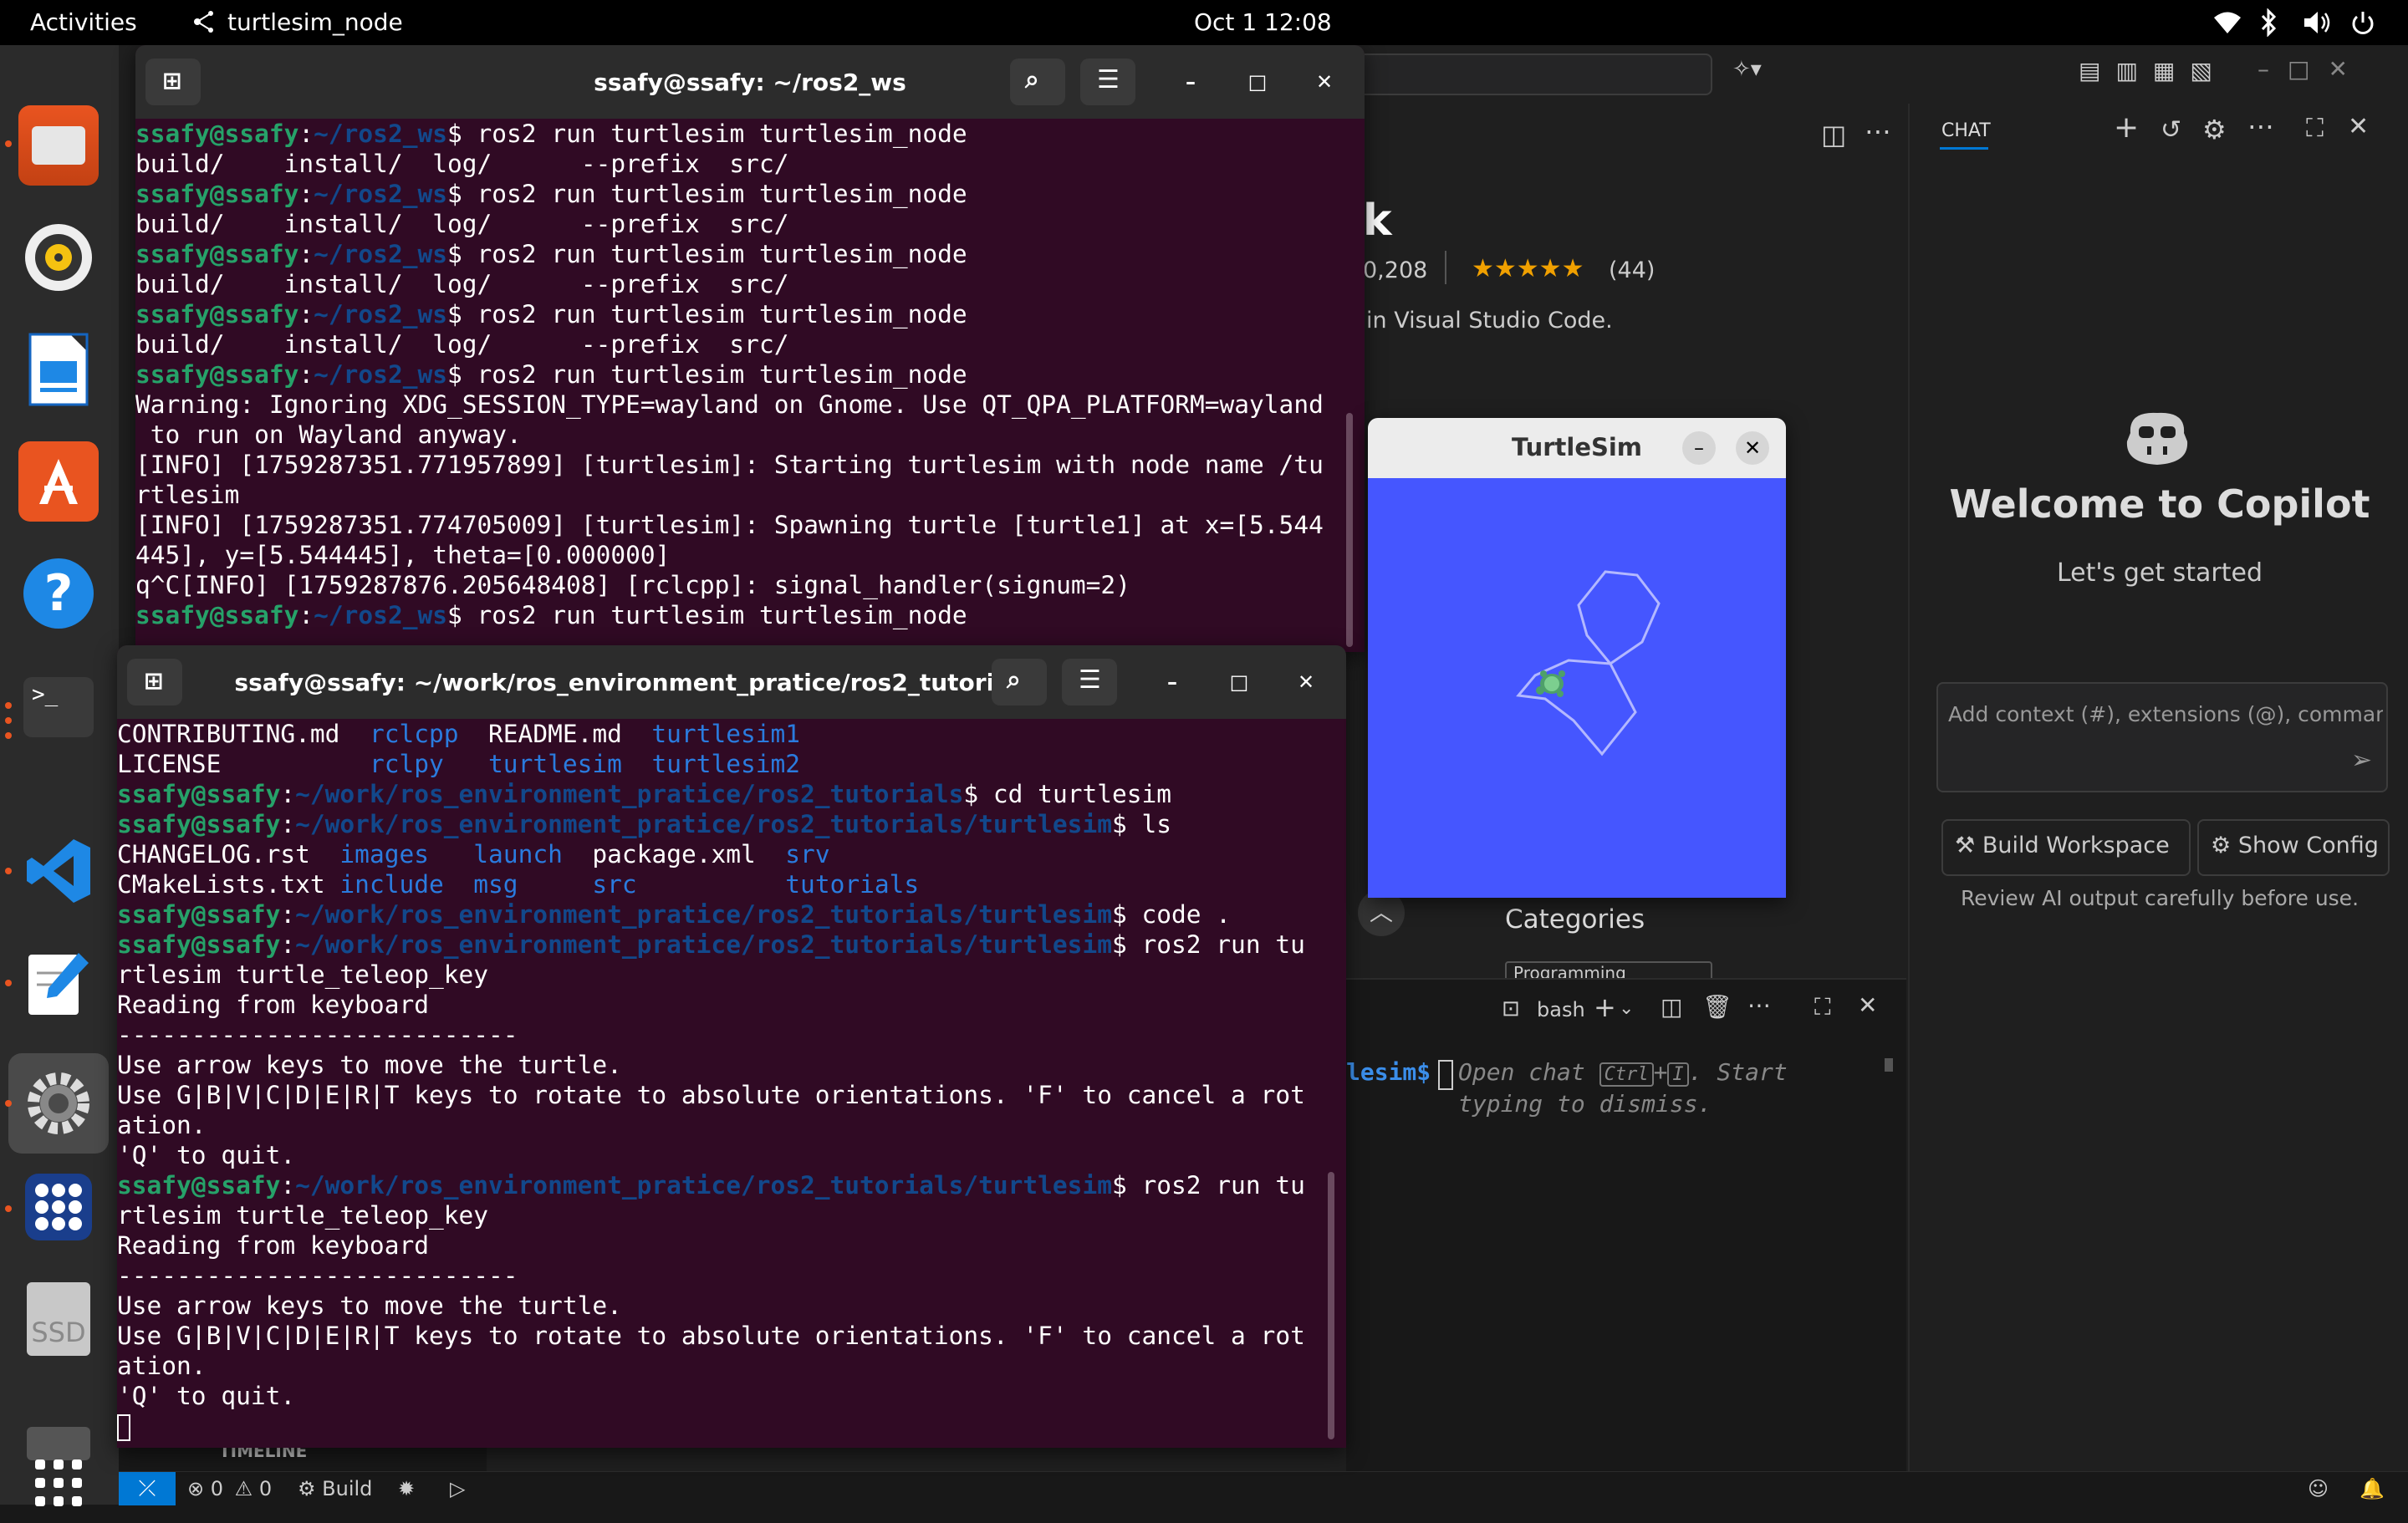  Describe the element at coordinates (59, 1207) in the screenshot. I see `extension-manager-icon` at that location.